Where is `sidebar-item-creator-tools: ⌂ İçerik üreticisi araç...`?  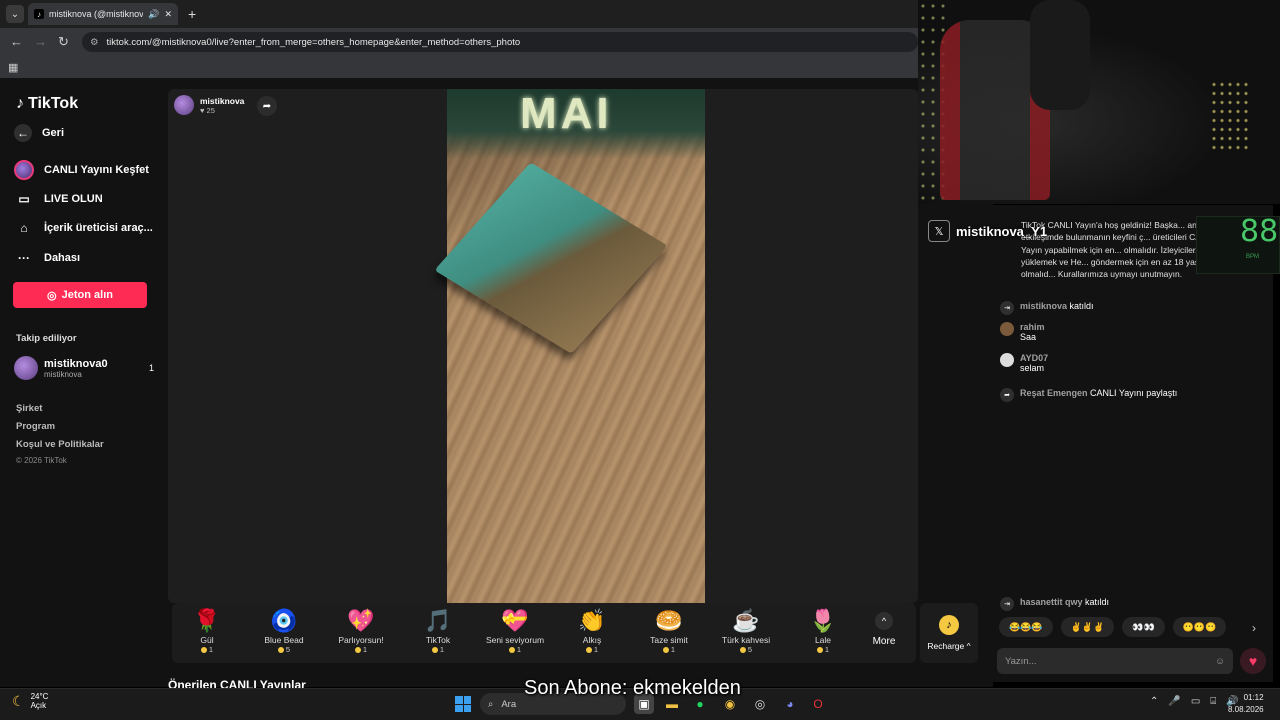 sidebar-item-creator-tools: ⌂ İçerik üreticisi araç... is located at coordinates (83, 228).